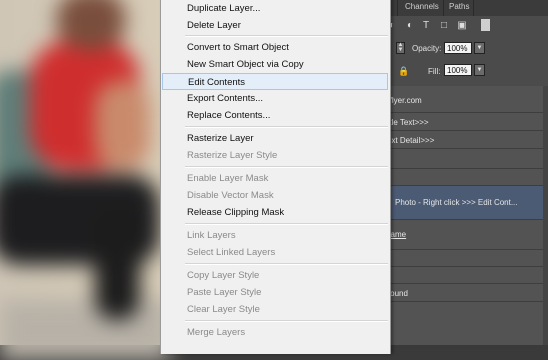 The width and height of the screenshot is (548, 360). I want to click on menu-item-edit-contents: Edit Contents, so click(275, 81).